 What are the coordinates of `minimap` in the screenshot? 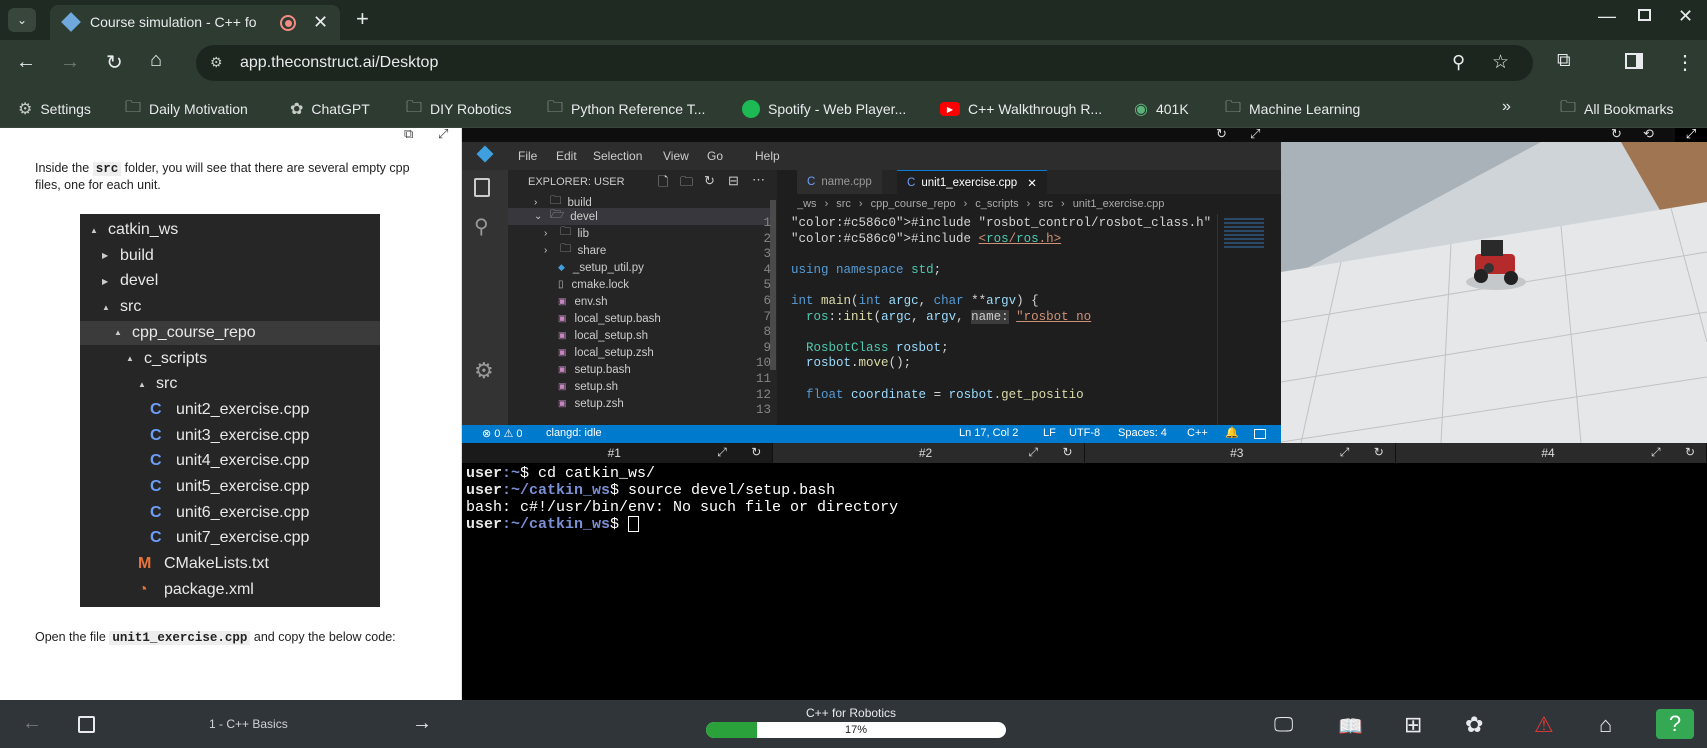 It's located at (1247, 319).